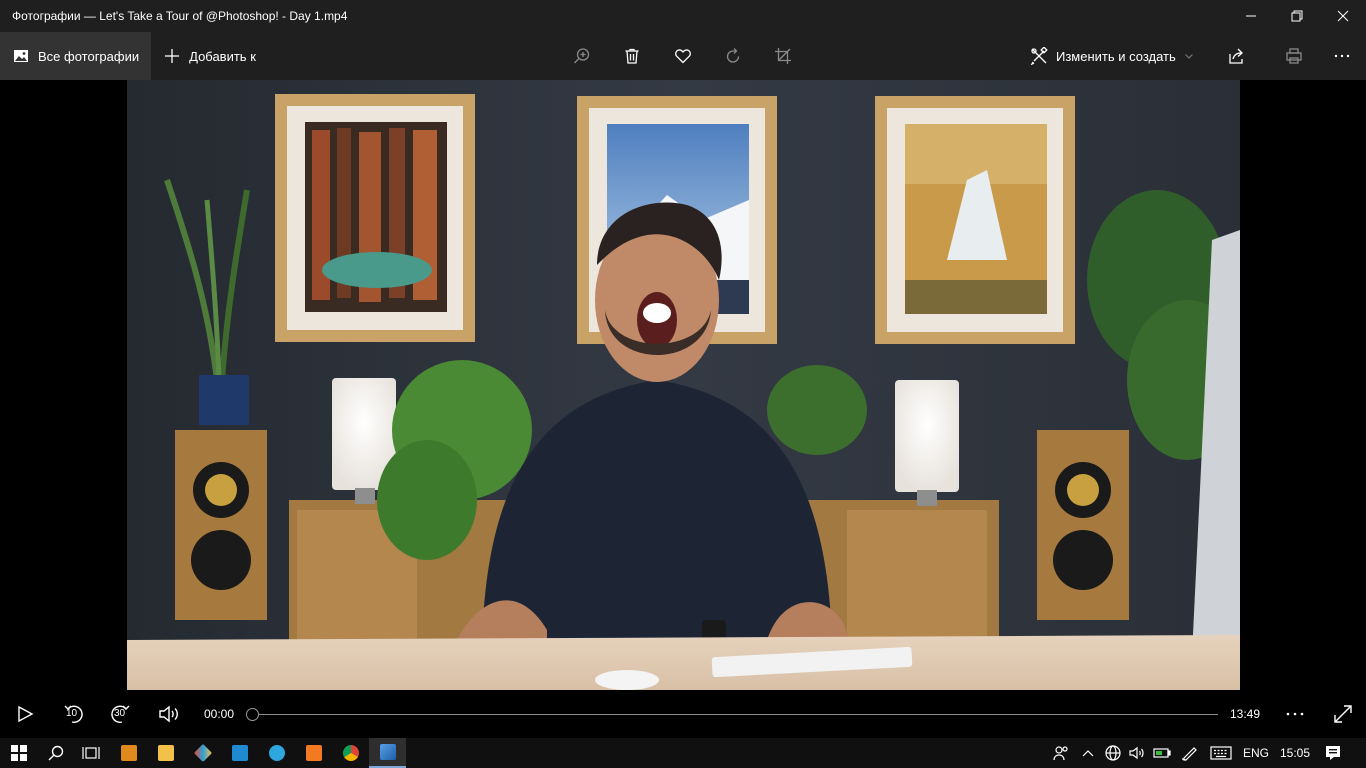 The height and width of the screenshot is (768, 1366). I want to click on start-button, so click(18, 753).